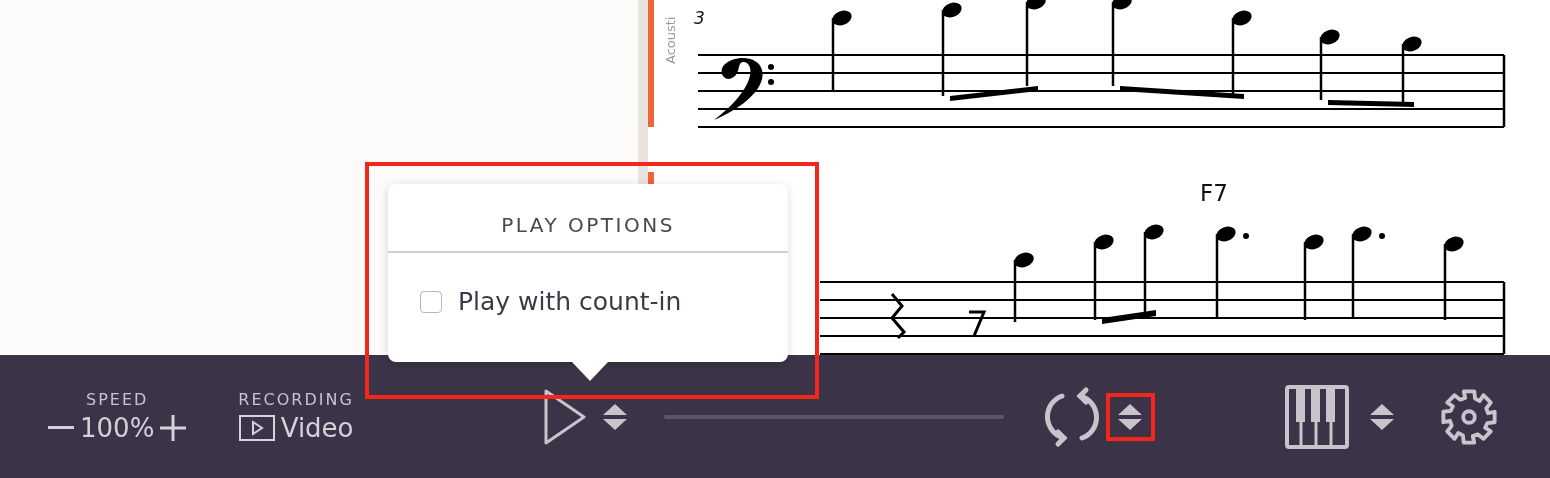 The width and height of the screenshot is (1550, 478). What do you see at coordinates (117, 428) in the screenshot?
I see `speed-value: 100%` at bounding box center [117, 428].